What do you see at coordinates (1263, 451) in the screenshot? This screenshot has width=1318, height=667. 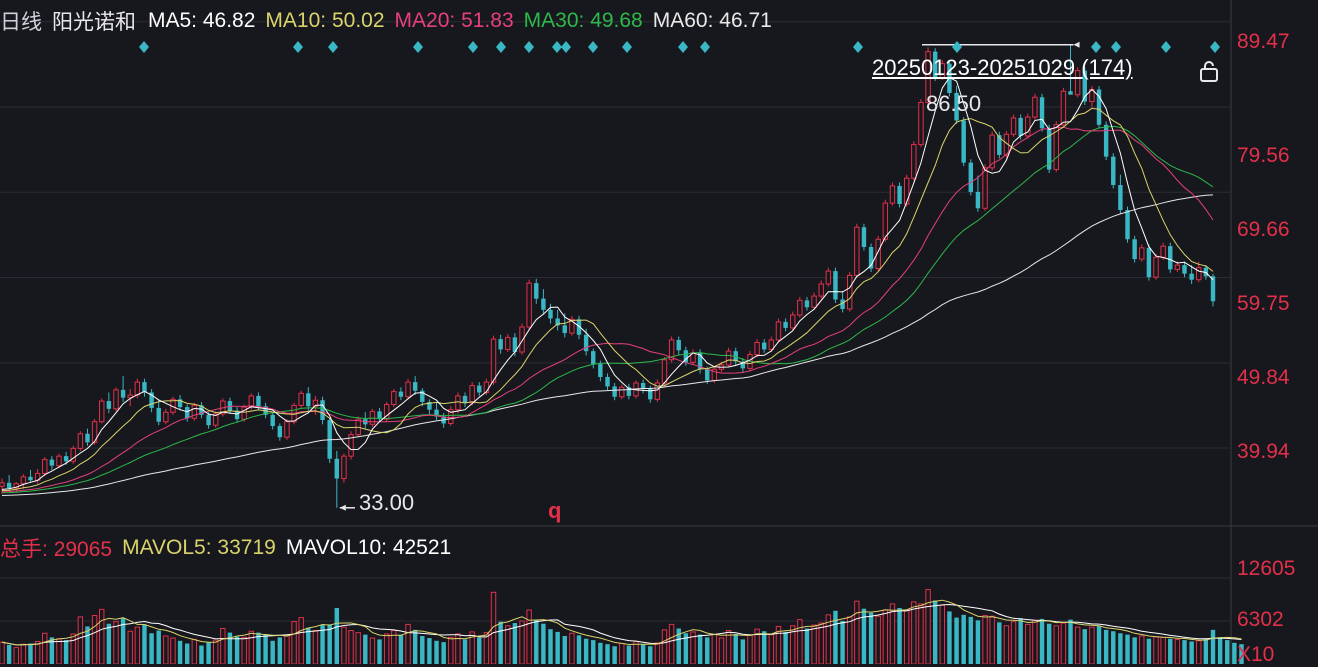 I see `price-tick: 39.94` at bounding box center [1263, 451].